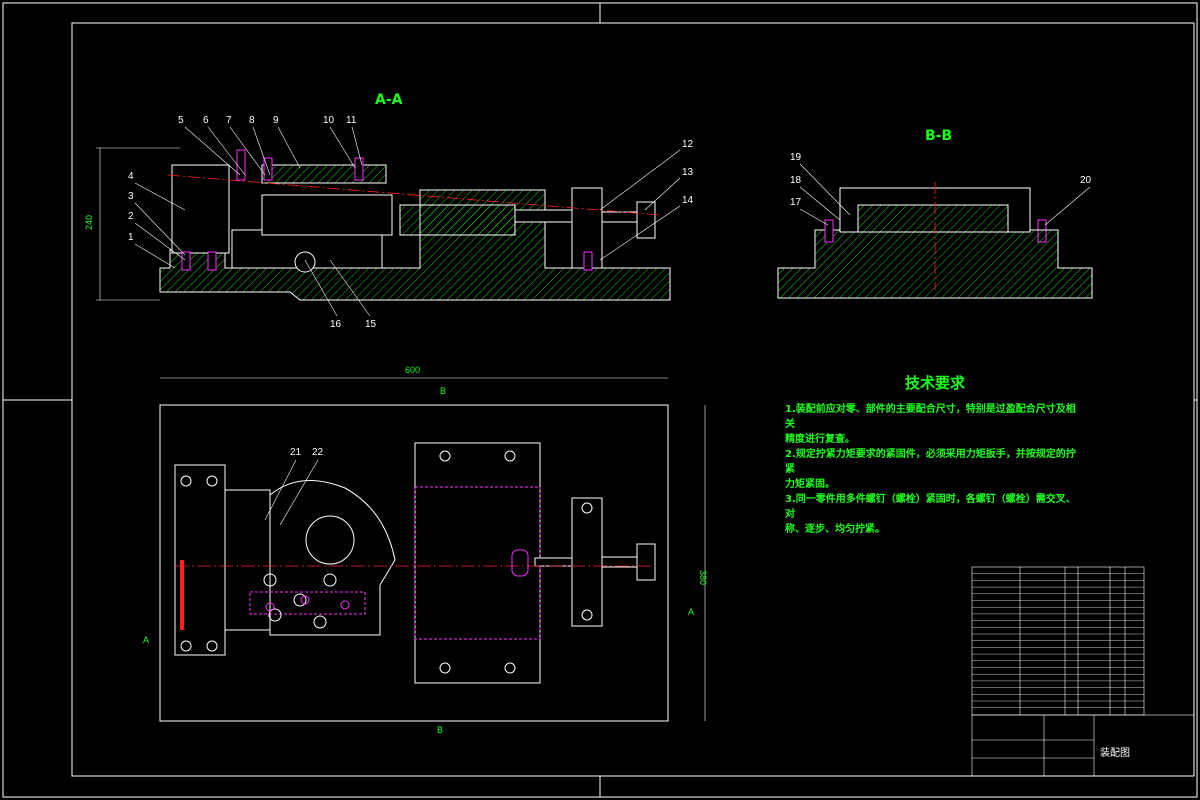 This screenshot has width=1200, height=800. I want to click on section-aa-title: A-A, so click(389, 100).